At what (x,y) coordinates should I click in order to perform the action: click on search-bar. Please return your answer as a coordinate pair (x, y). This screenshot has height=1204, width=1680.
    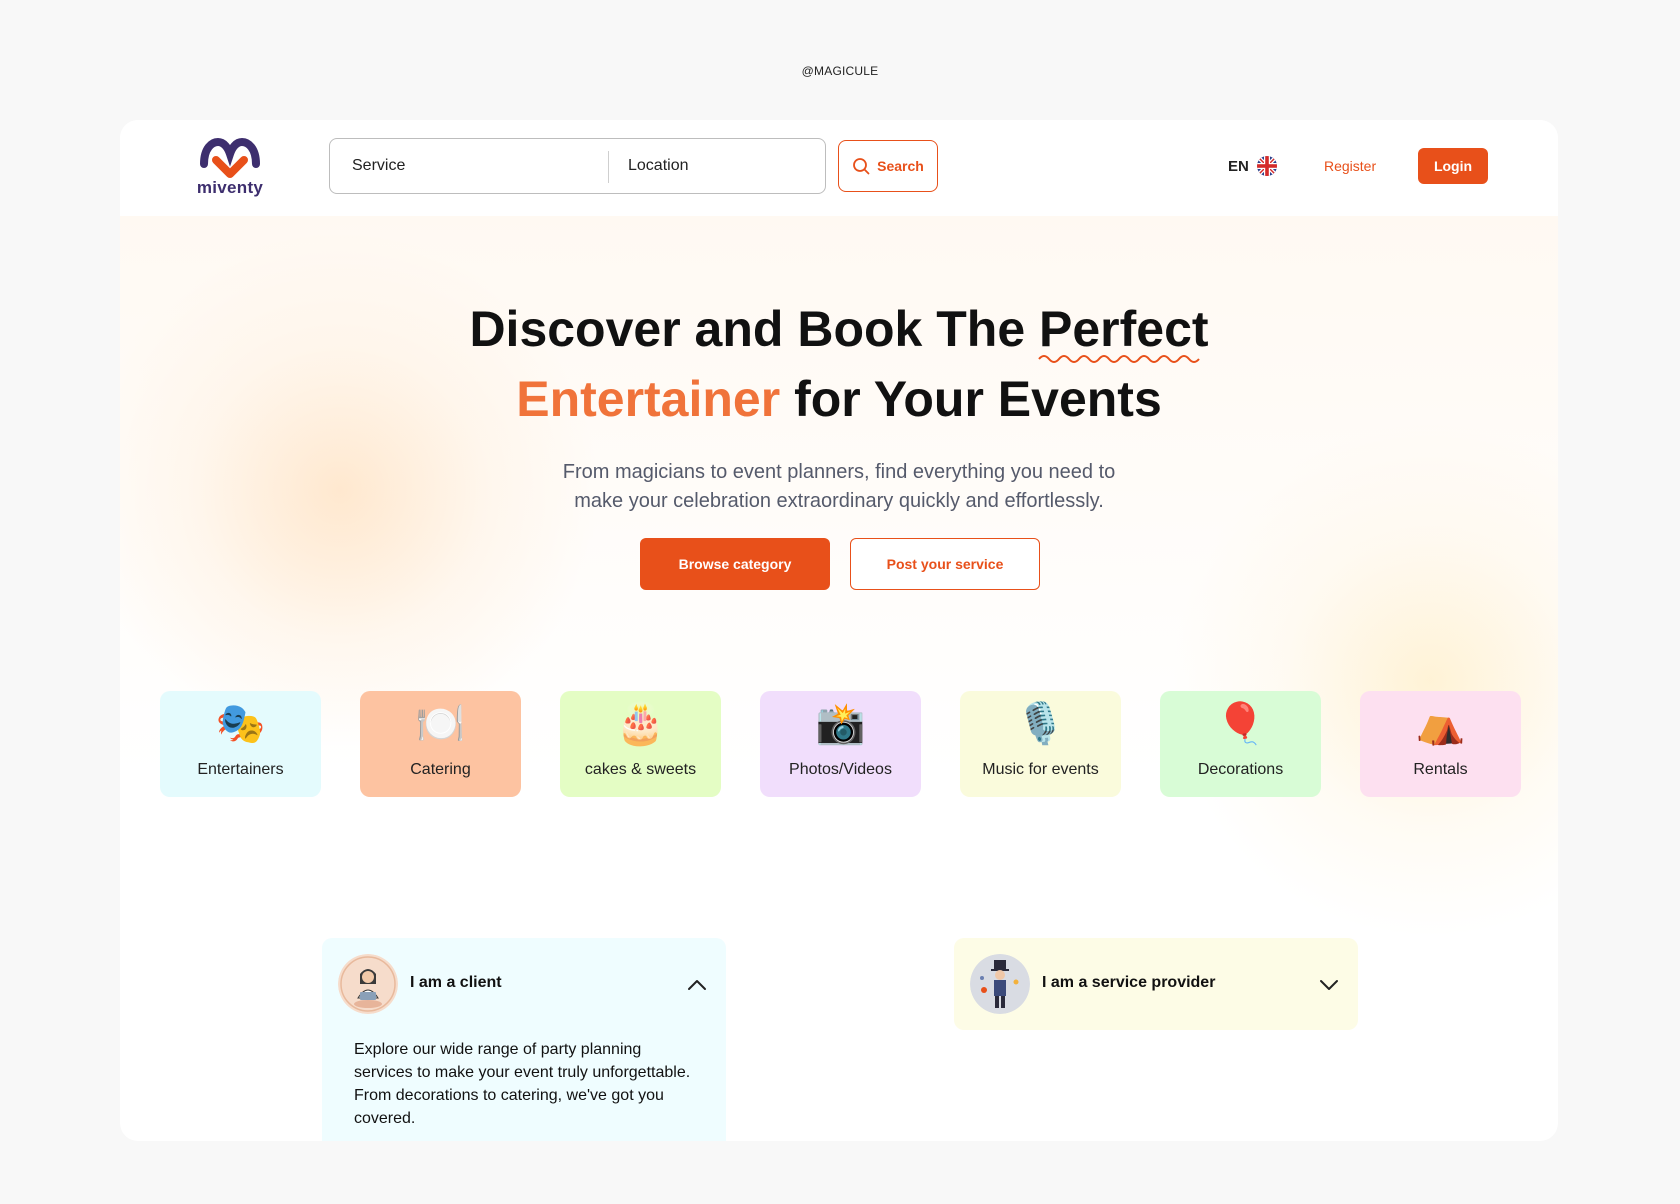
    Looking at the image, I should click on (577, 166).